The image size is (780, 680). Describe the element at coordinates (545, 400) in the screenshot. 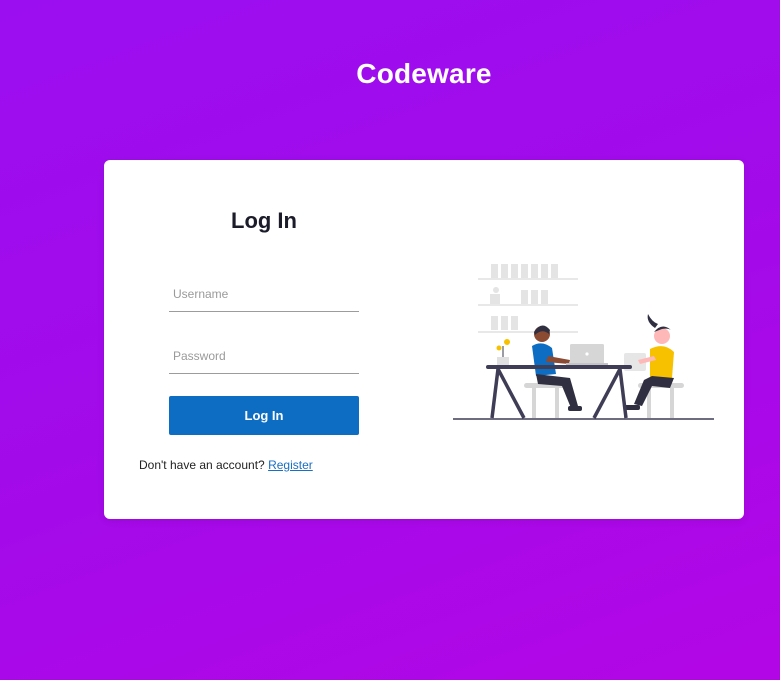

I see `left-chair` at that location.